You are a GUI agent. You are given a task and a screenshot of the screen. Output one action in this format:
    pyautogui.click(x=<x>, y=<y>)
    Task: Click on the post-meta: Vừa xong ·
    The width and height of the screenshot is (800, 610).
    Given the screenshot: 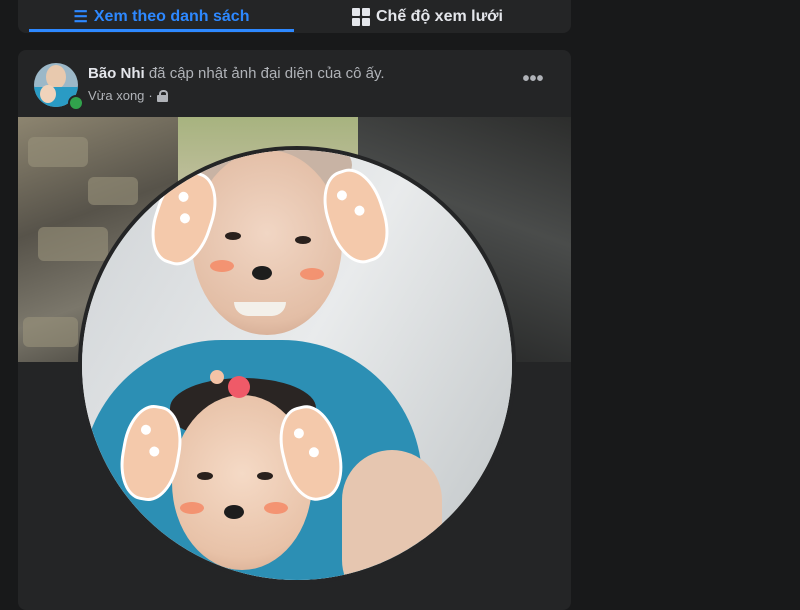 What is the action you would take?
    pyautogui.click(x=128, y=95)
    